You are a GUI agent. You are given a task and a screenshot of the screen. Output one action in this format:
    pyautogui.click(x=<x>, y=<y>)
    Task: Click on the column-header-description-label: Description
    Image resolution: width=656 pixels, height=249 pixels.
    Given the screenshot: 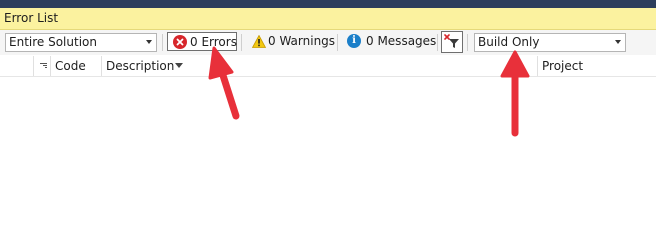 What is the action you would take?
    pyautogui.click(x=140, y=66)
    